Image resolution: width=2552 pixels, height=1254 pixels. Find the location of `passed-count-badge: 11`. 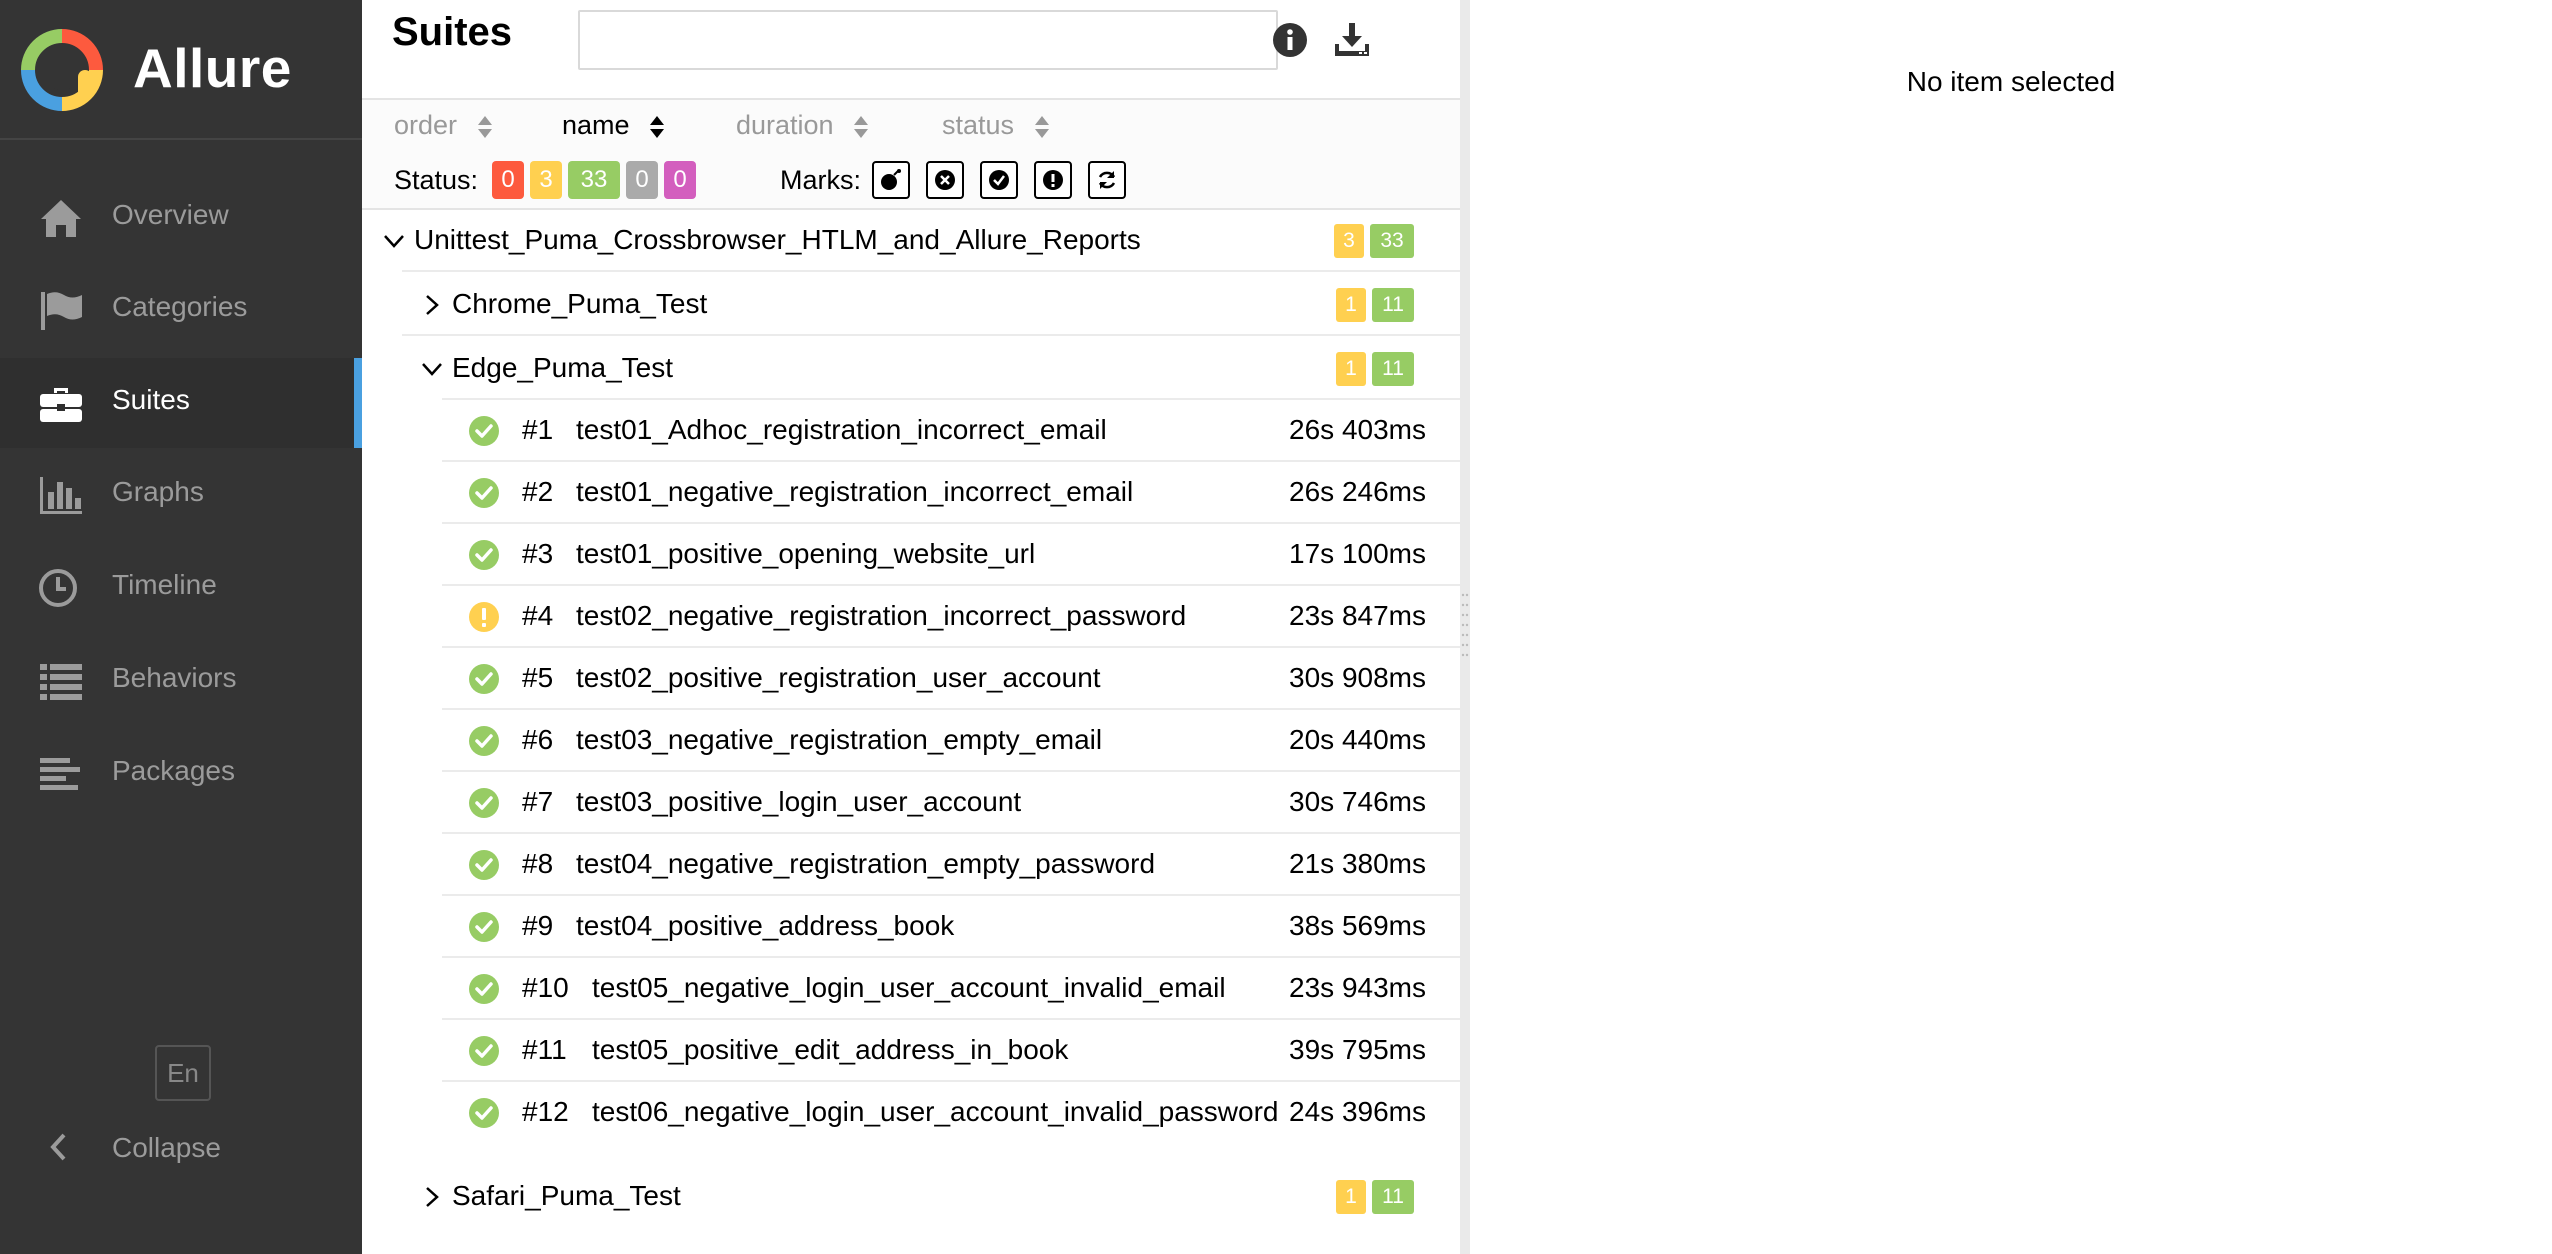

passed-count-badge: 11 is located at coordinates (1393, 305).